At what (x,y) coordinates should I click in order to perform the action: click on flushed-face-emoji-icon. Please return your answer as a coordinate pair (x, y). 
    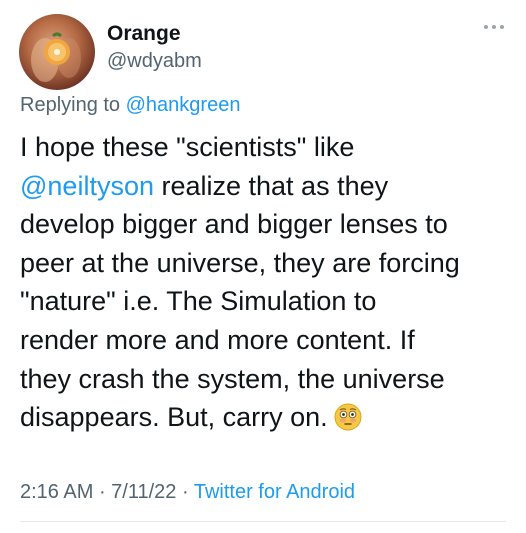
    Looking at the image, I should click on (348, 422).